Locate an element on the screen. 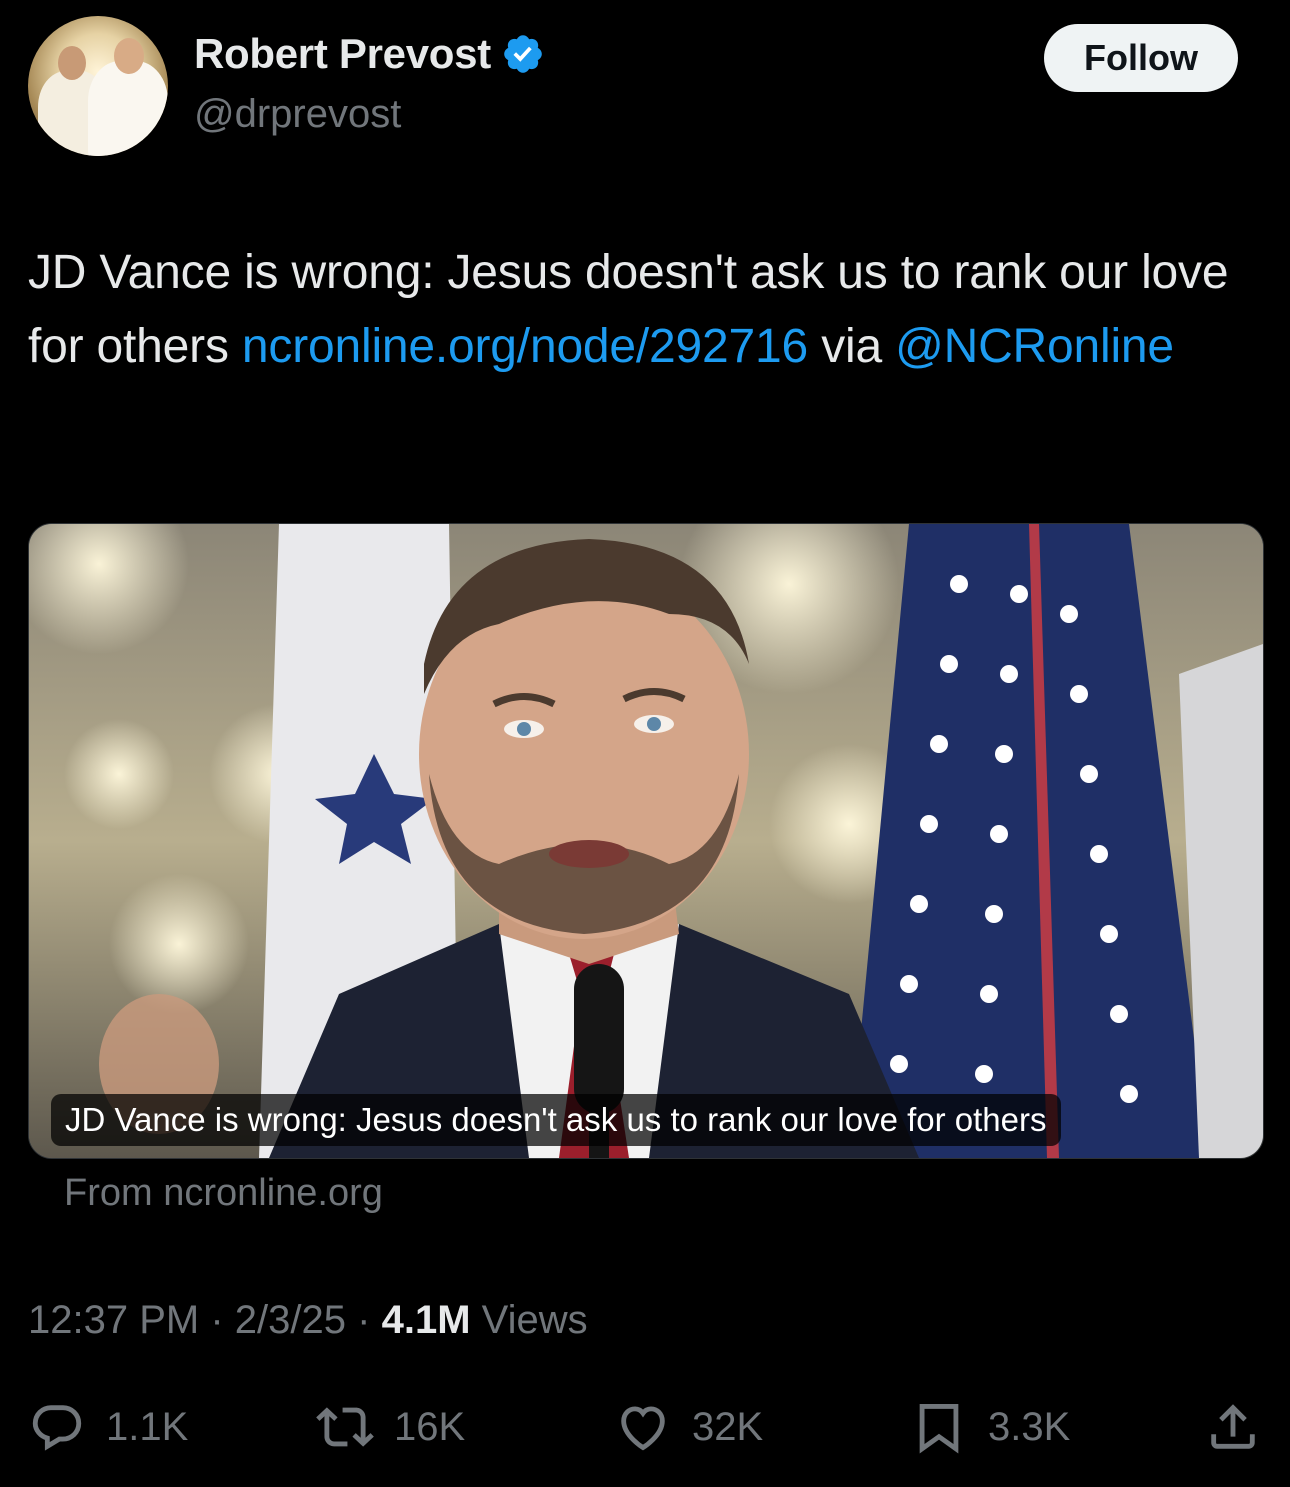 This screenshot has width=1290, height=1487. like-count: 32K is located at coordinates (728, 1426).